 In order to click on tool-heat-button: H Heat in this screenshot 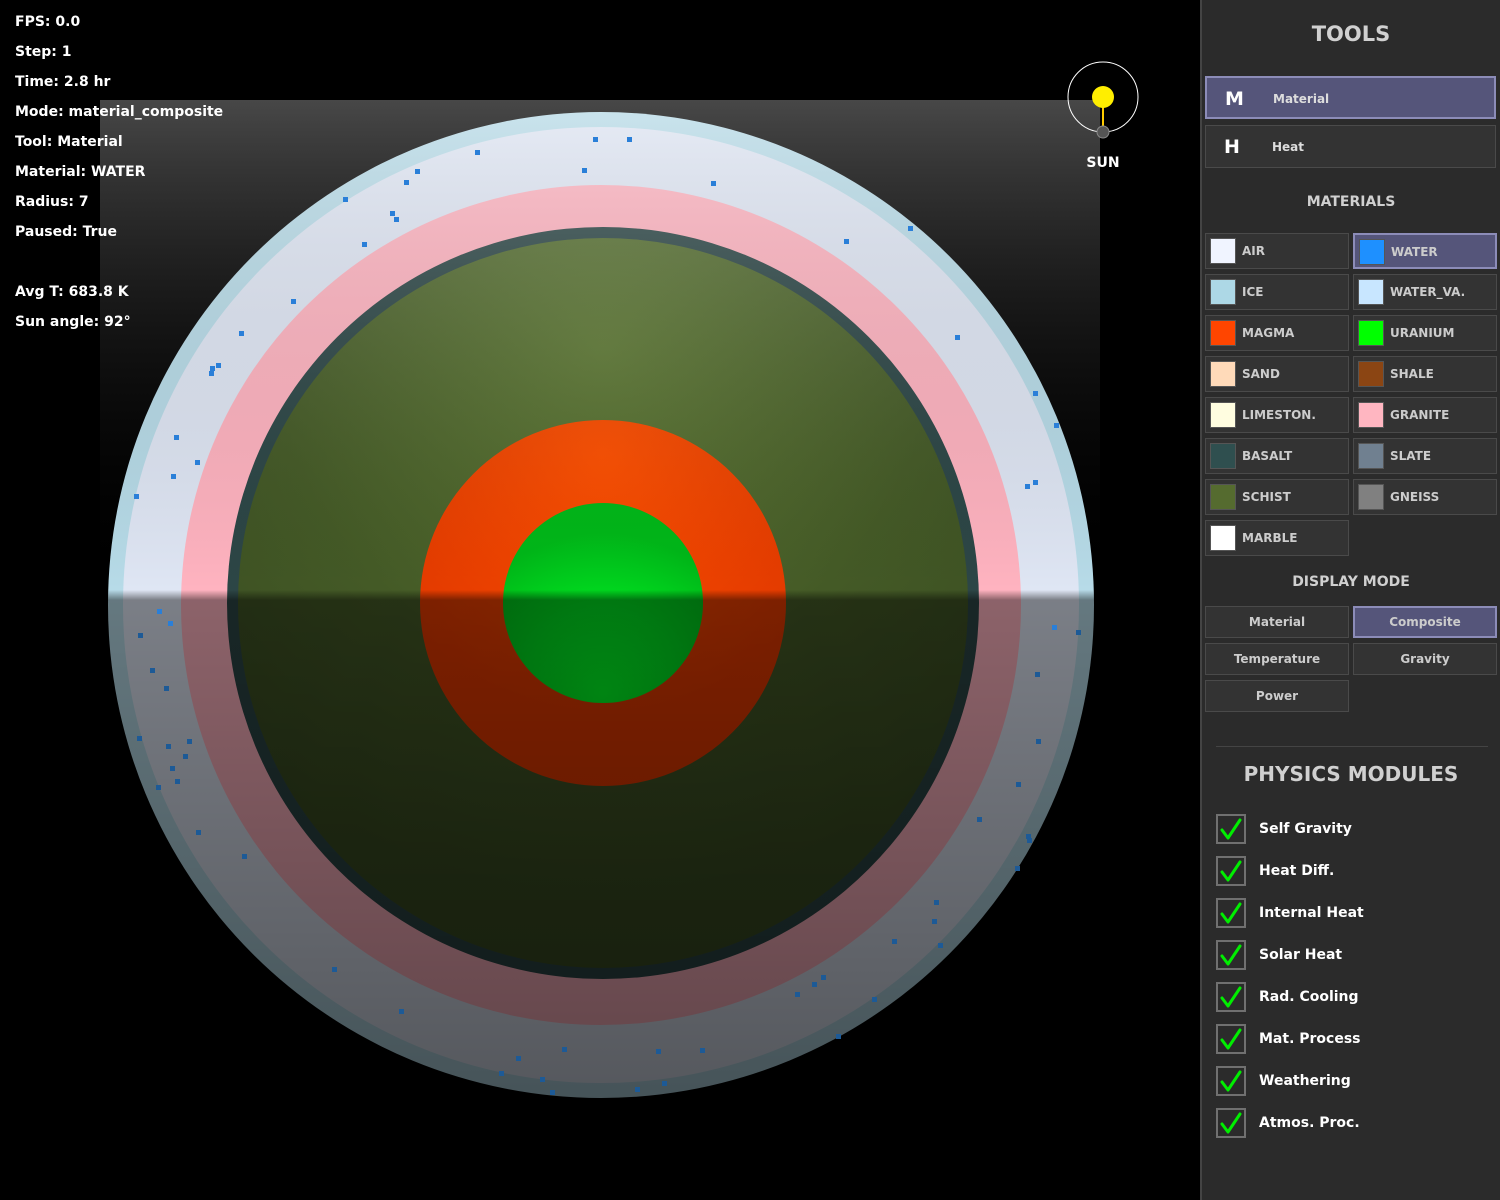, I will do `click(1350, 146)`.